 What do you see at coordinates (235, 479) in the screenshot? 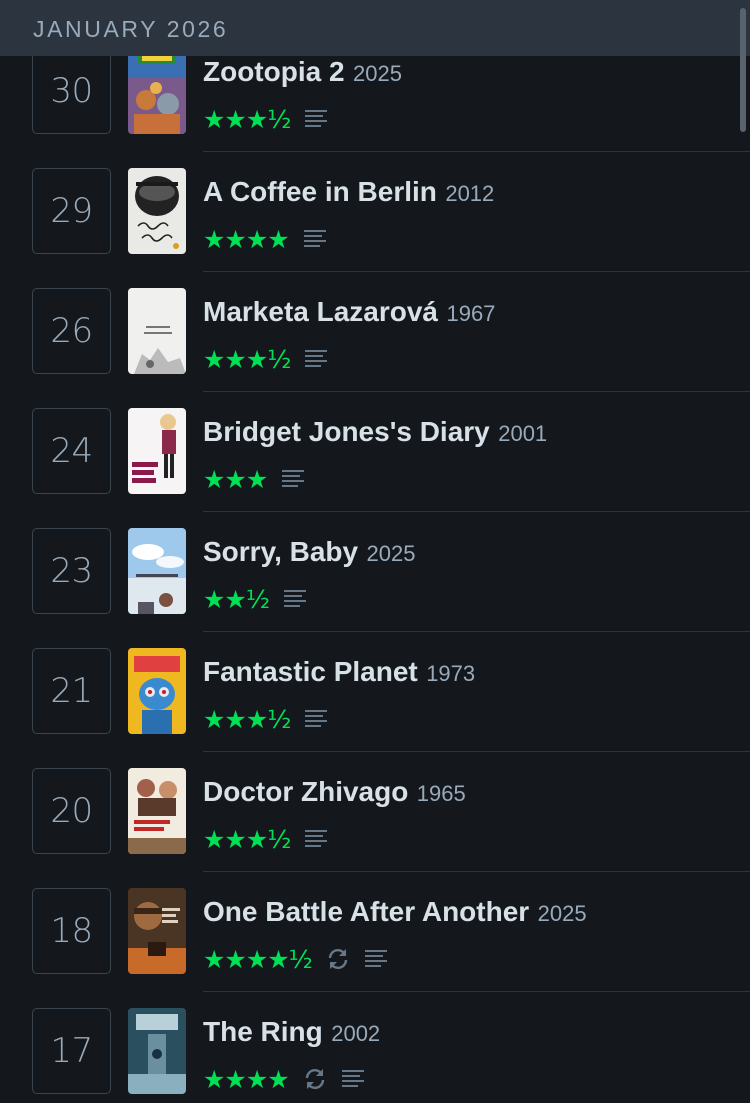
I see `star-rating: ★★★` at bounding box center [235, 479].